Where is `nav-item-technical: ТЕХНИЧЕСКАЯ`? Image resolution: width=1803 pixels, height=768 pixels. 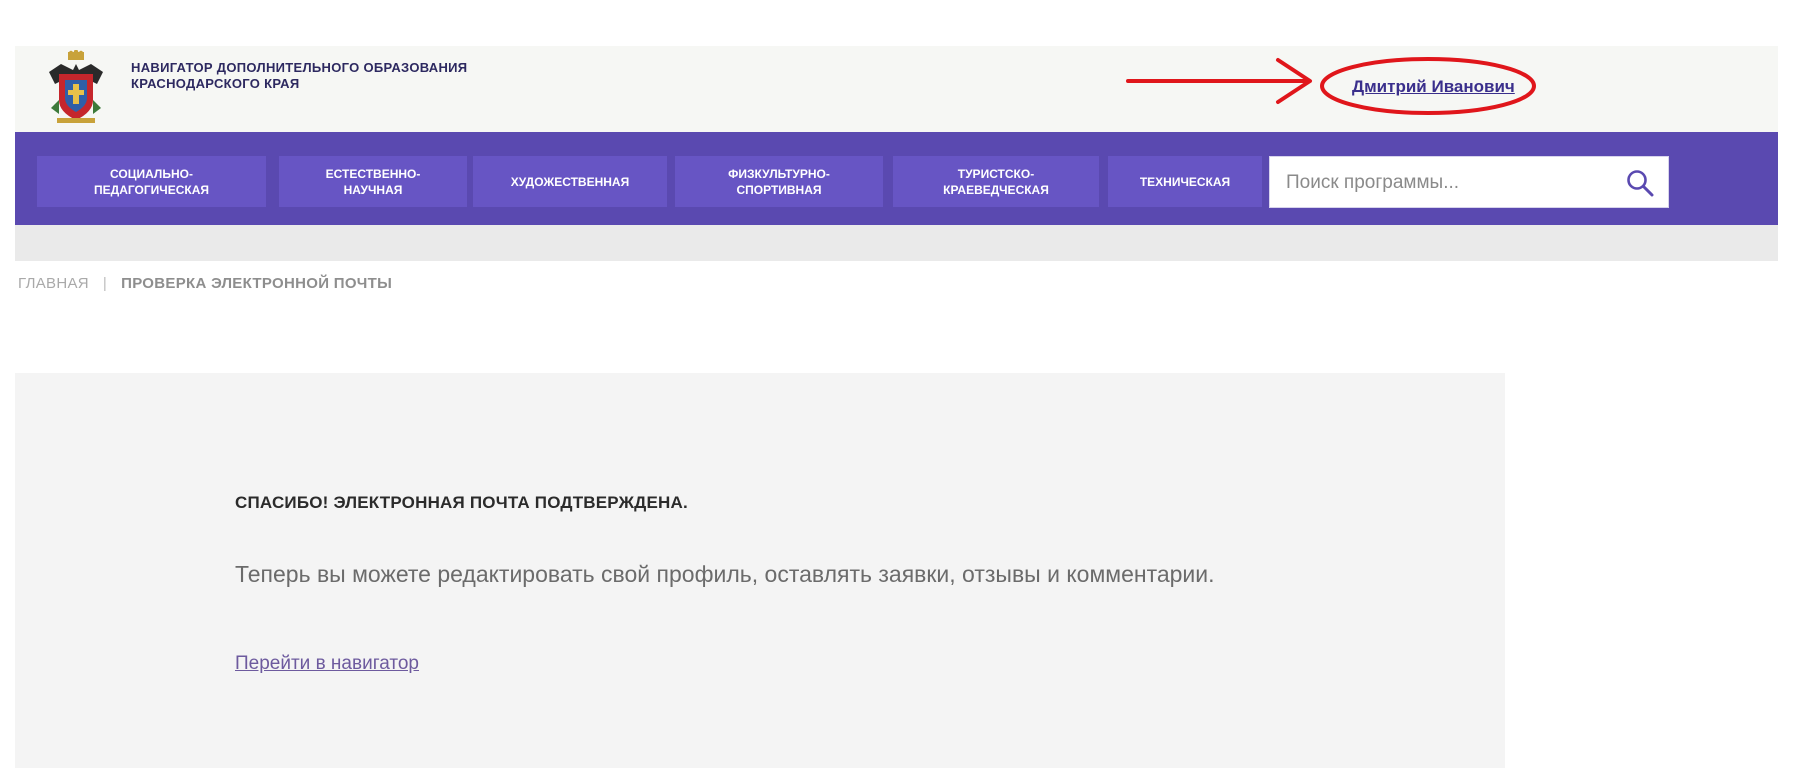 nav-item-technical: ТЕХНИЧЕСКАЯ is located at coordinates (1185, 181).